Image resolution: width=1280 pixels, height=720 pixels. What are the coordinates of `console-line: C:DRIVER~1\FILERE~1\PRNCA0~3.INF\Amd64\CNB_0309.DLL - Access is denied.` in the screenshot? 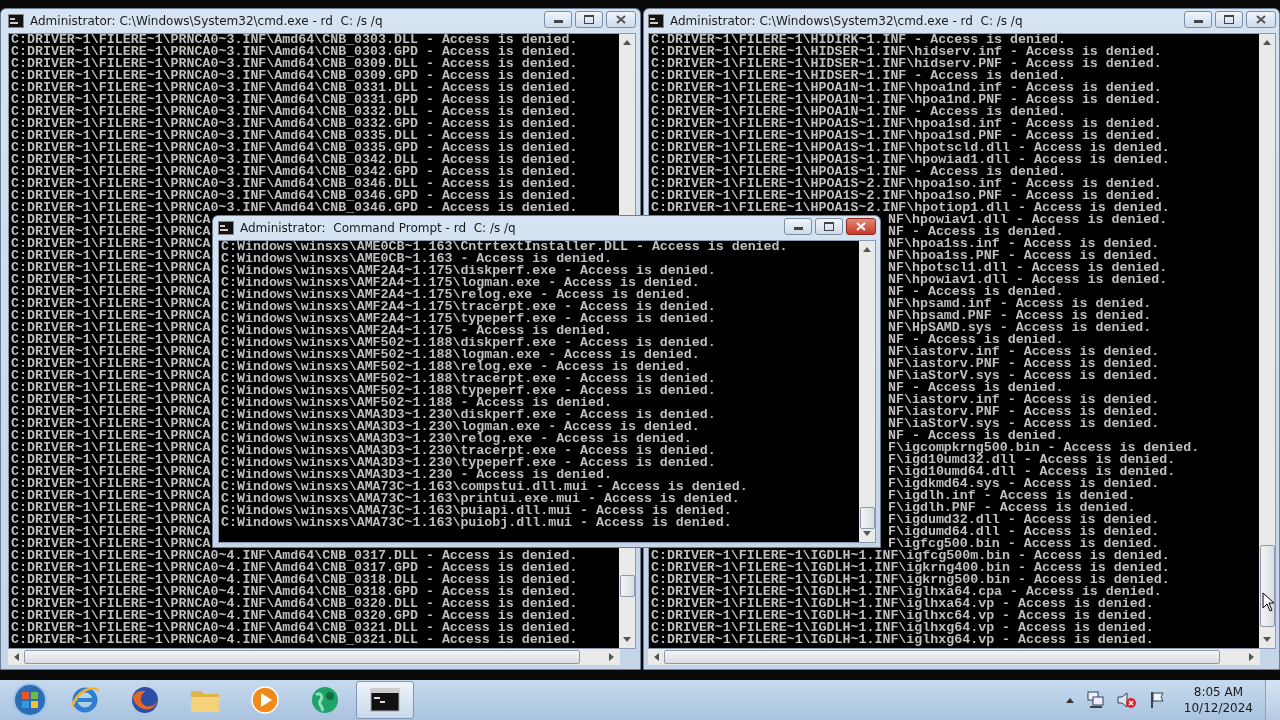 It's located at (294, 64).